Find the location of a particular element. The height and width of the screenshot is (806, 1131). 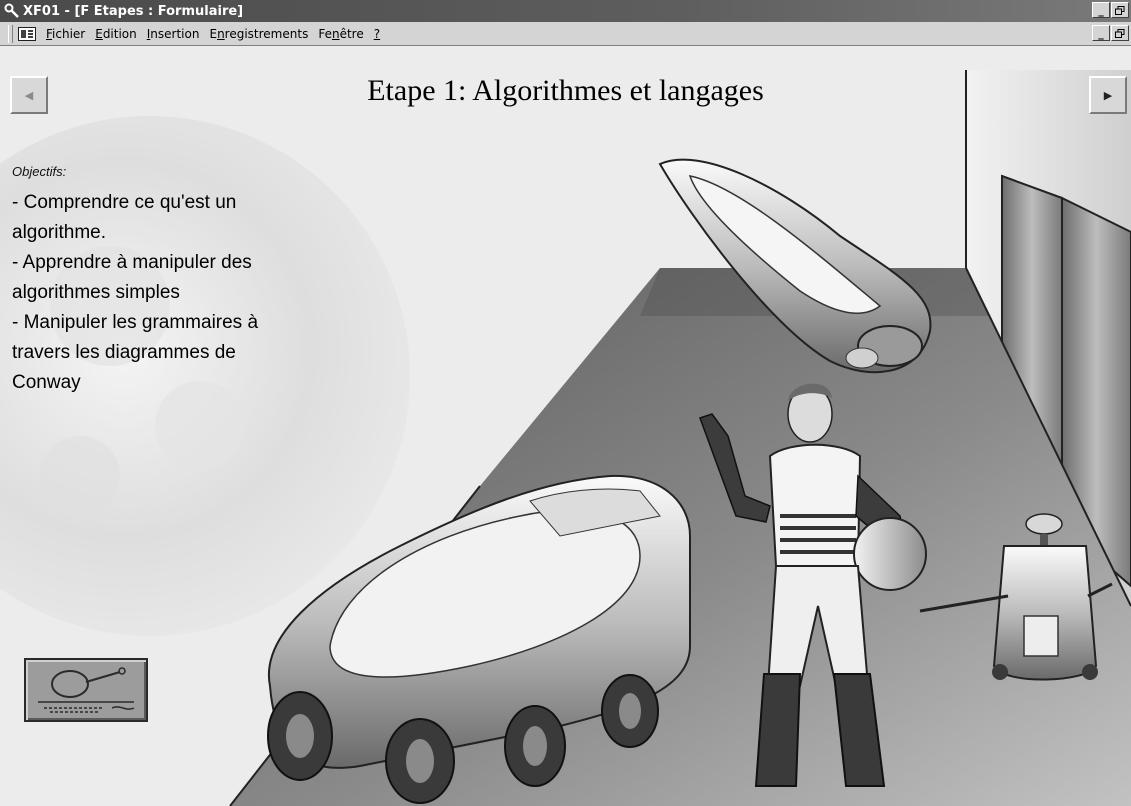

objective-line: Conway is located at coordinates (46, 382).